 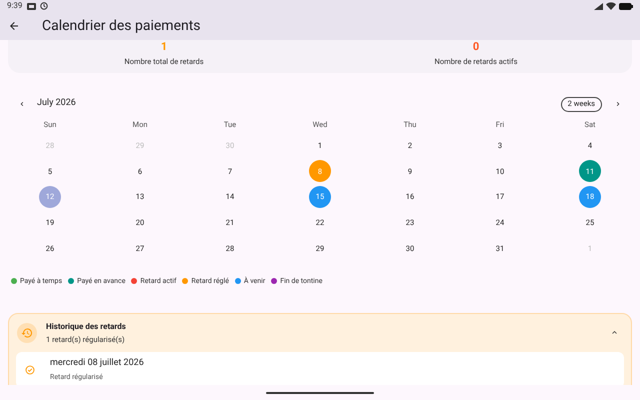 I want to click on history-item-date: mercredi 08 juillet 2026, so click(x=97, y=363).